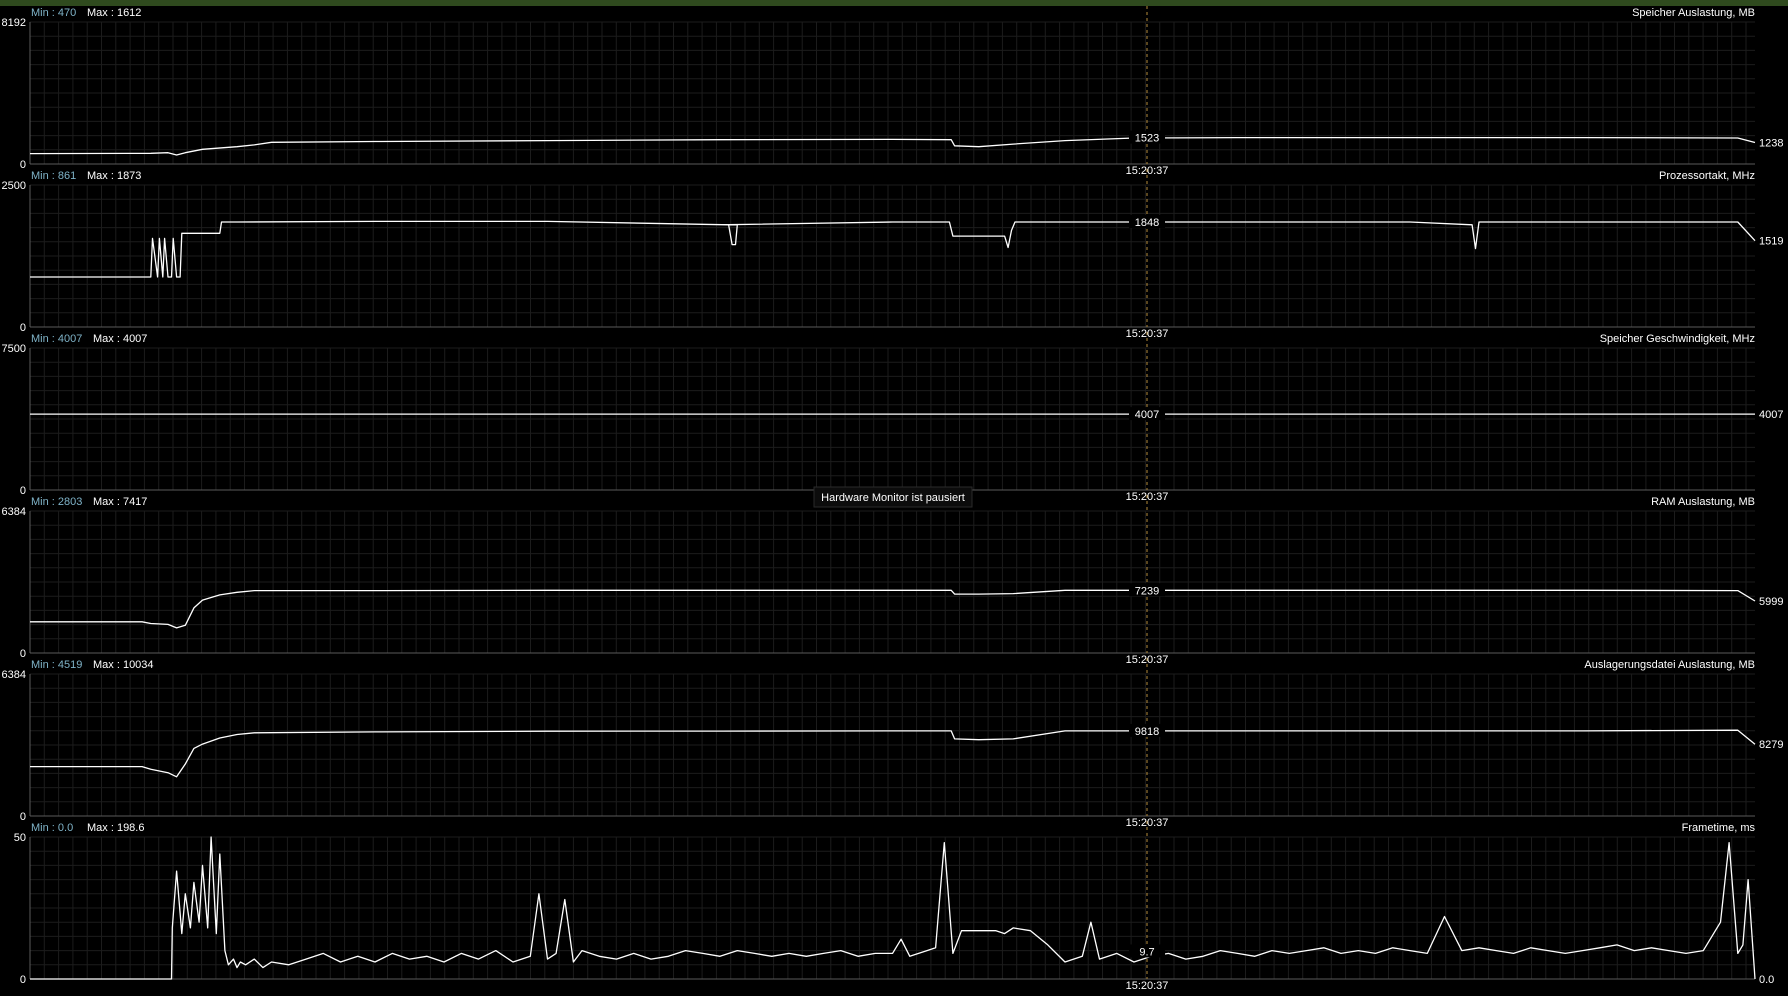 The width and height of the screenshot is (1788, 996). Describe the element at coordinates (1771, 745) in the screenshot. I see `end-value-label: 8279` at that location.